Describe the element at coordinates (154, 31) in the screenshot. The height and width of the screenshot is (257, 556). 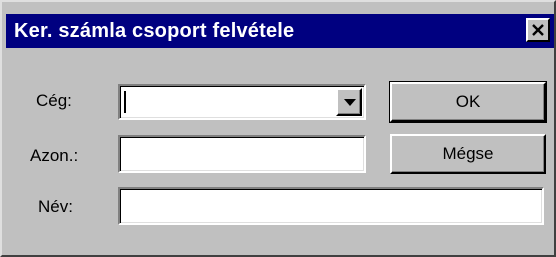
I see `window-title: Ker. számla csoport felvétele` at that location.